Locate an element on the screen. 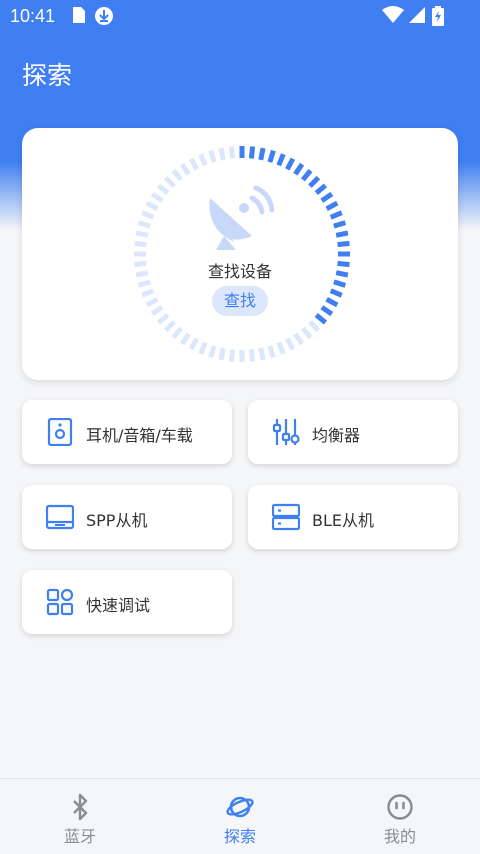 This screenshot has width=480, height=854. monitor-icon is located at coordinates (60, 517).